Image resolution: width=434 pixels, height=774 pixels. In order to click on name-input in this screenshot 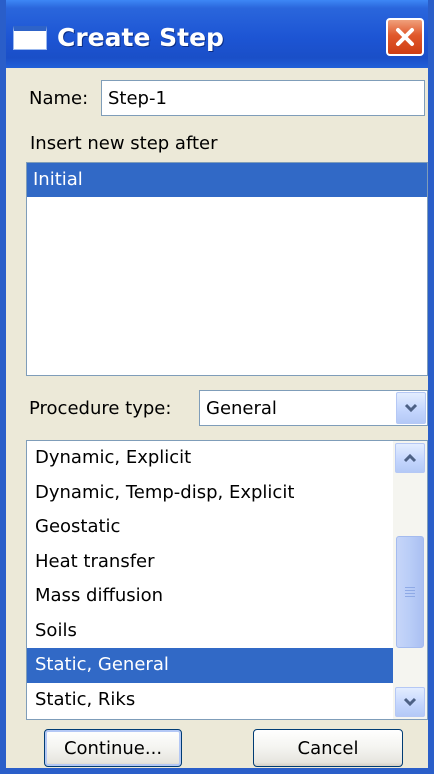, I will do `click(263, 98)`.